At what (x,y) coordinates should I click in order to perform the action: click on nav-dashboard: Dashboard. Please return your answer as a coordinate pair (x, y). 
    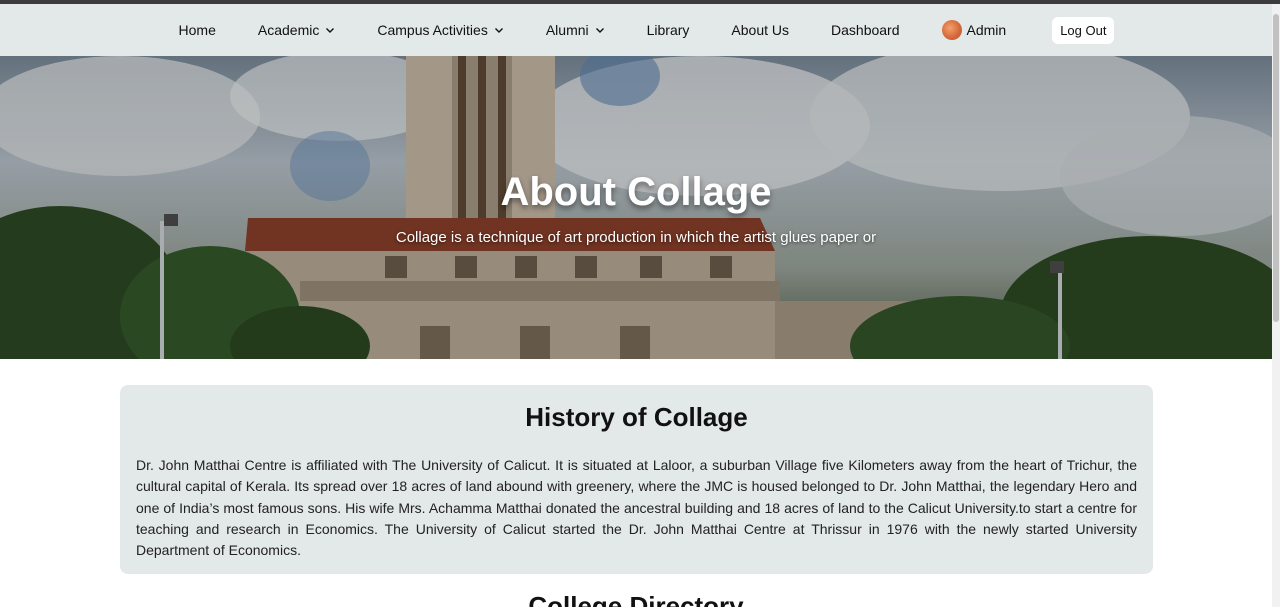
    Looking at the image, I should click on (865, 30).